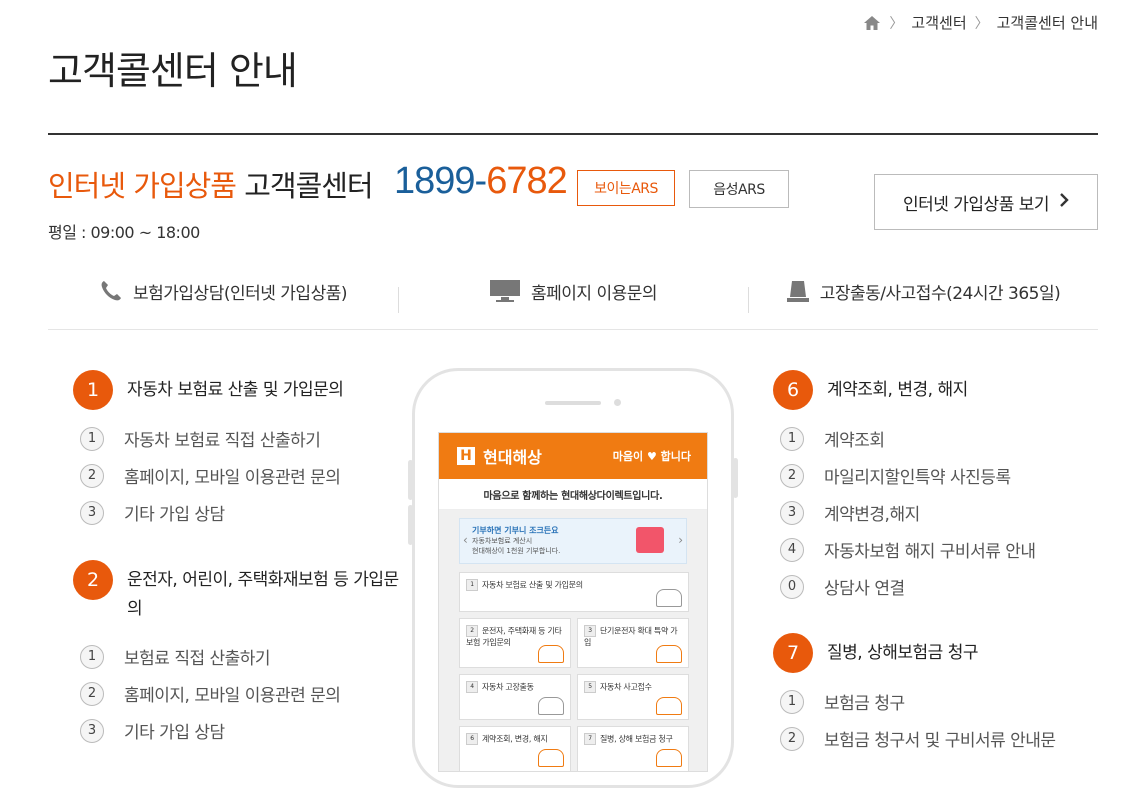 This screenshot has height=788, width=1125. I want to click on car-icon, so click(551, 706).